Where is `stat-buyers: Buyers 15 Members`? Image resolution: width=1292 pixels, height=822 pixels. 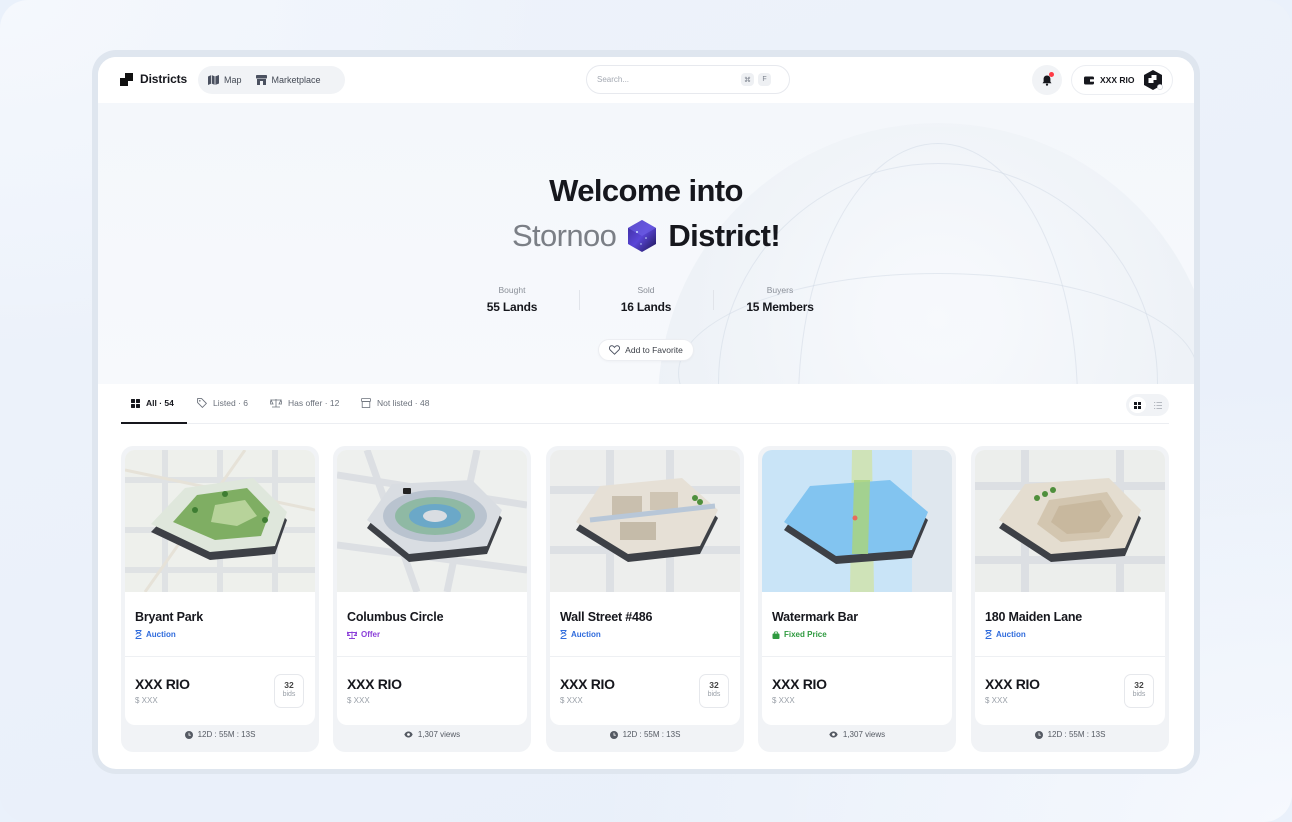
stat-buyers: Buyers 15 Members is located at coordinates (780, 299).